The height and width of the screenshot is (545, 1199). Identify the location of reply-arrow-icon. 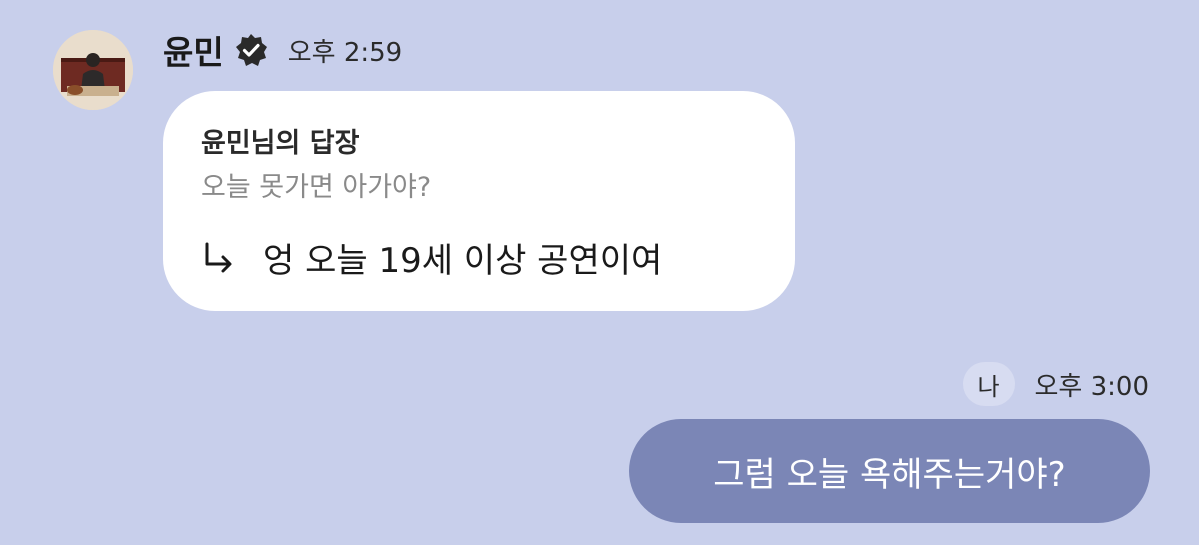
(219, 258).